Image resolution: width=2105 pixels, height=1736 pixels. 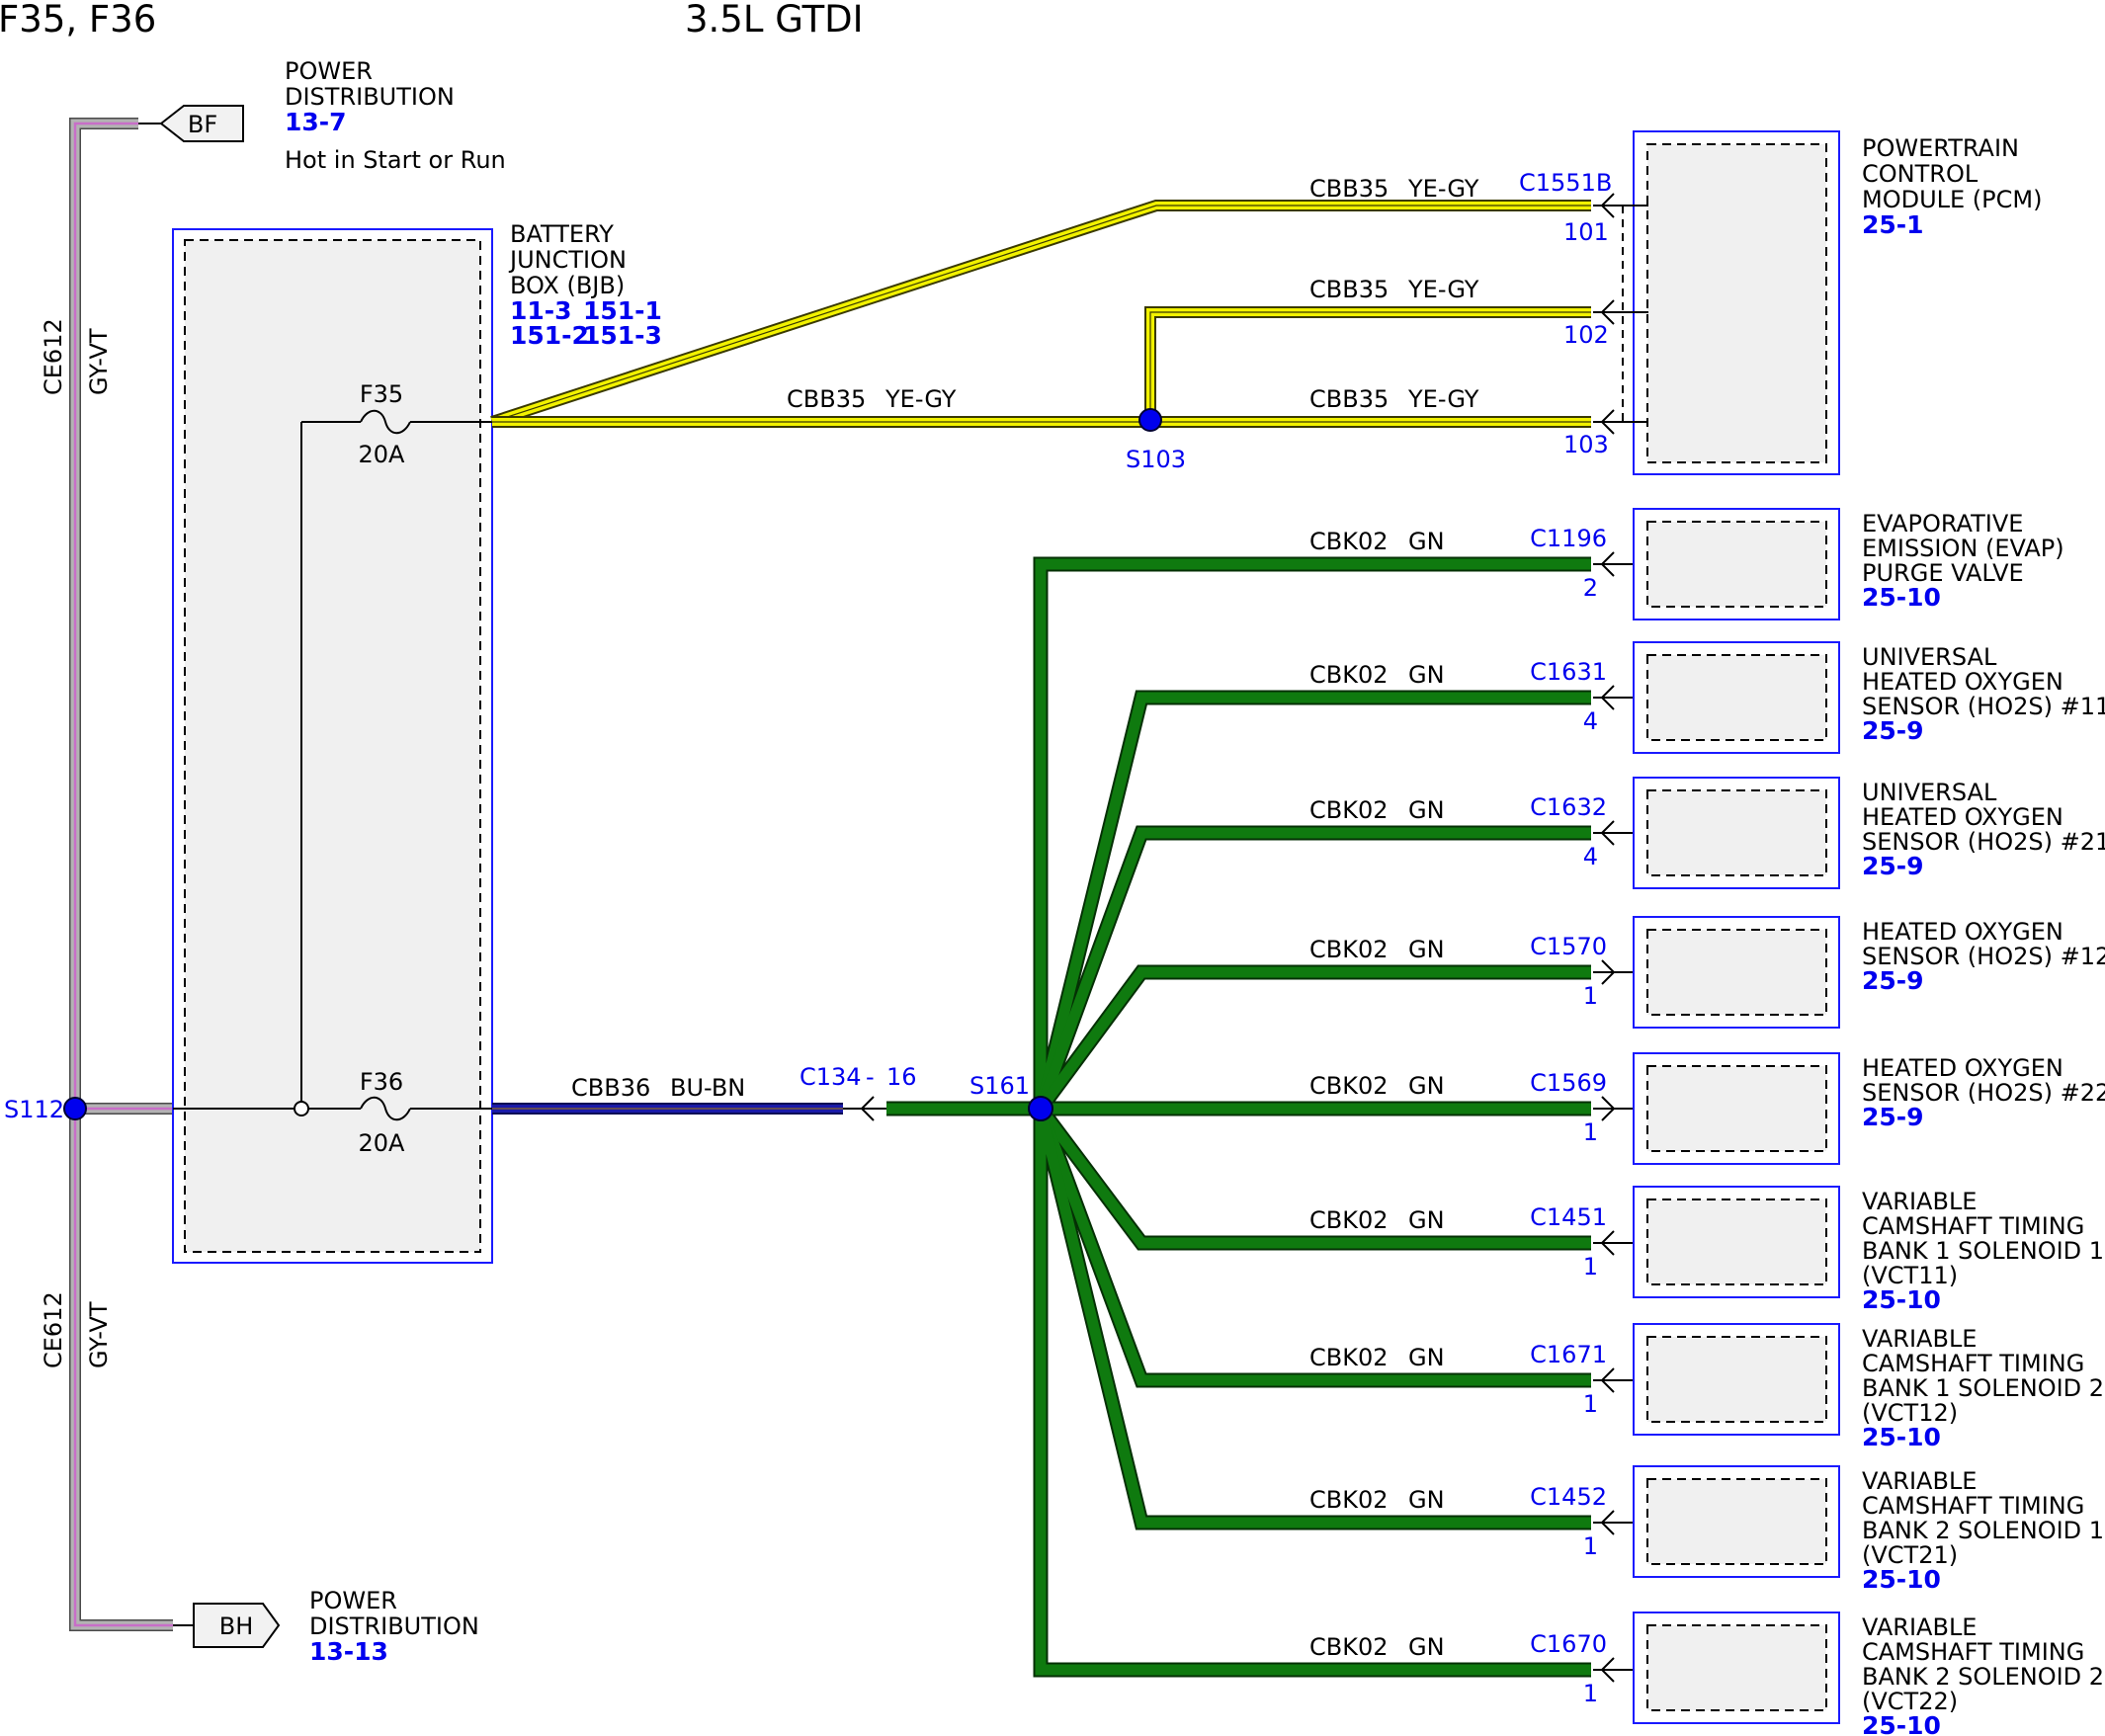 I want to click on left-wire-circuit-bottom: CE612, so click(x=54, y=1329).